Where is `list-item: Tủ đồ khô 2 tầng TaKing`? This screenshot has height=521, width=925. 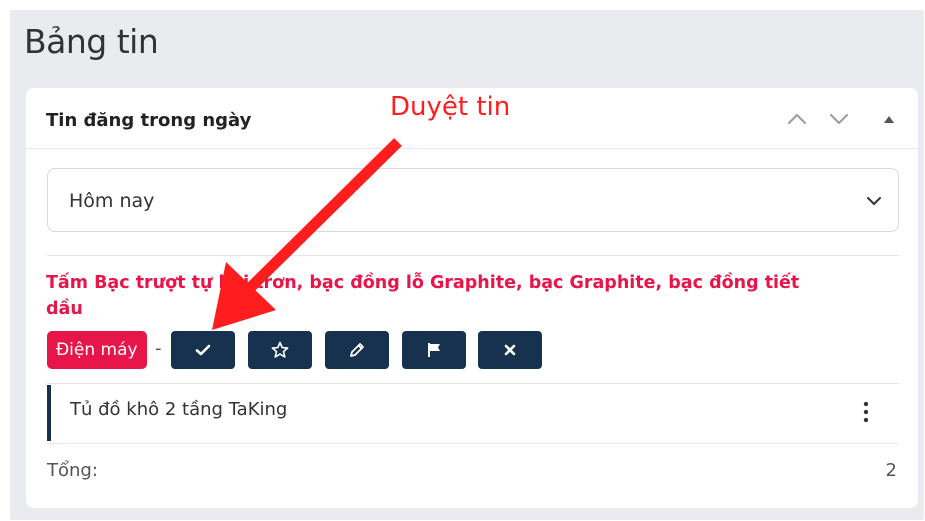
list-item: Tủ đồ khô 2 tầng TaKing is located at coordinates (473, 413).